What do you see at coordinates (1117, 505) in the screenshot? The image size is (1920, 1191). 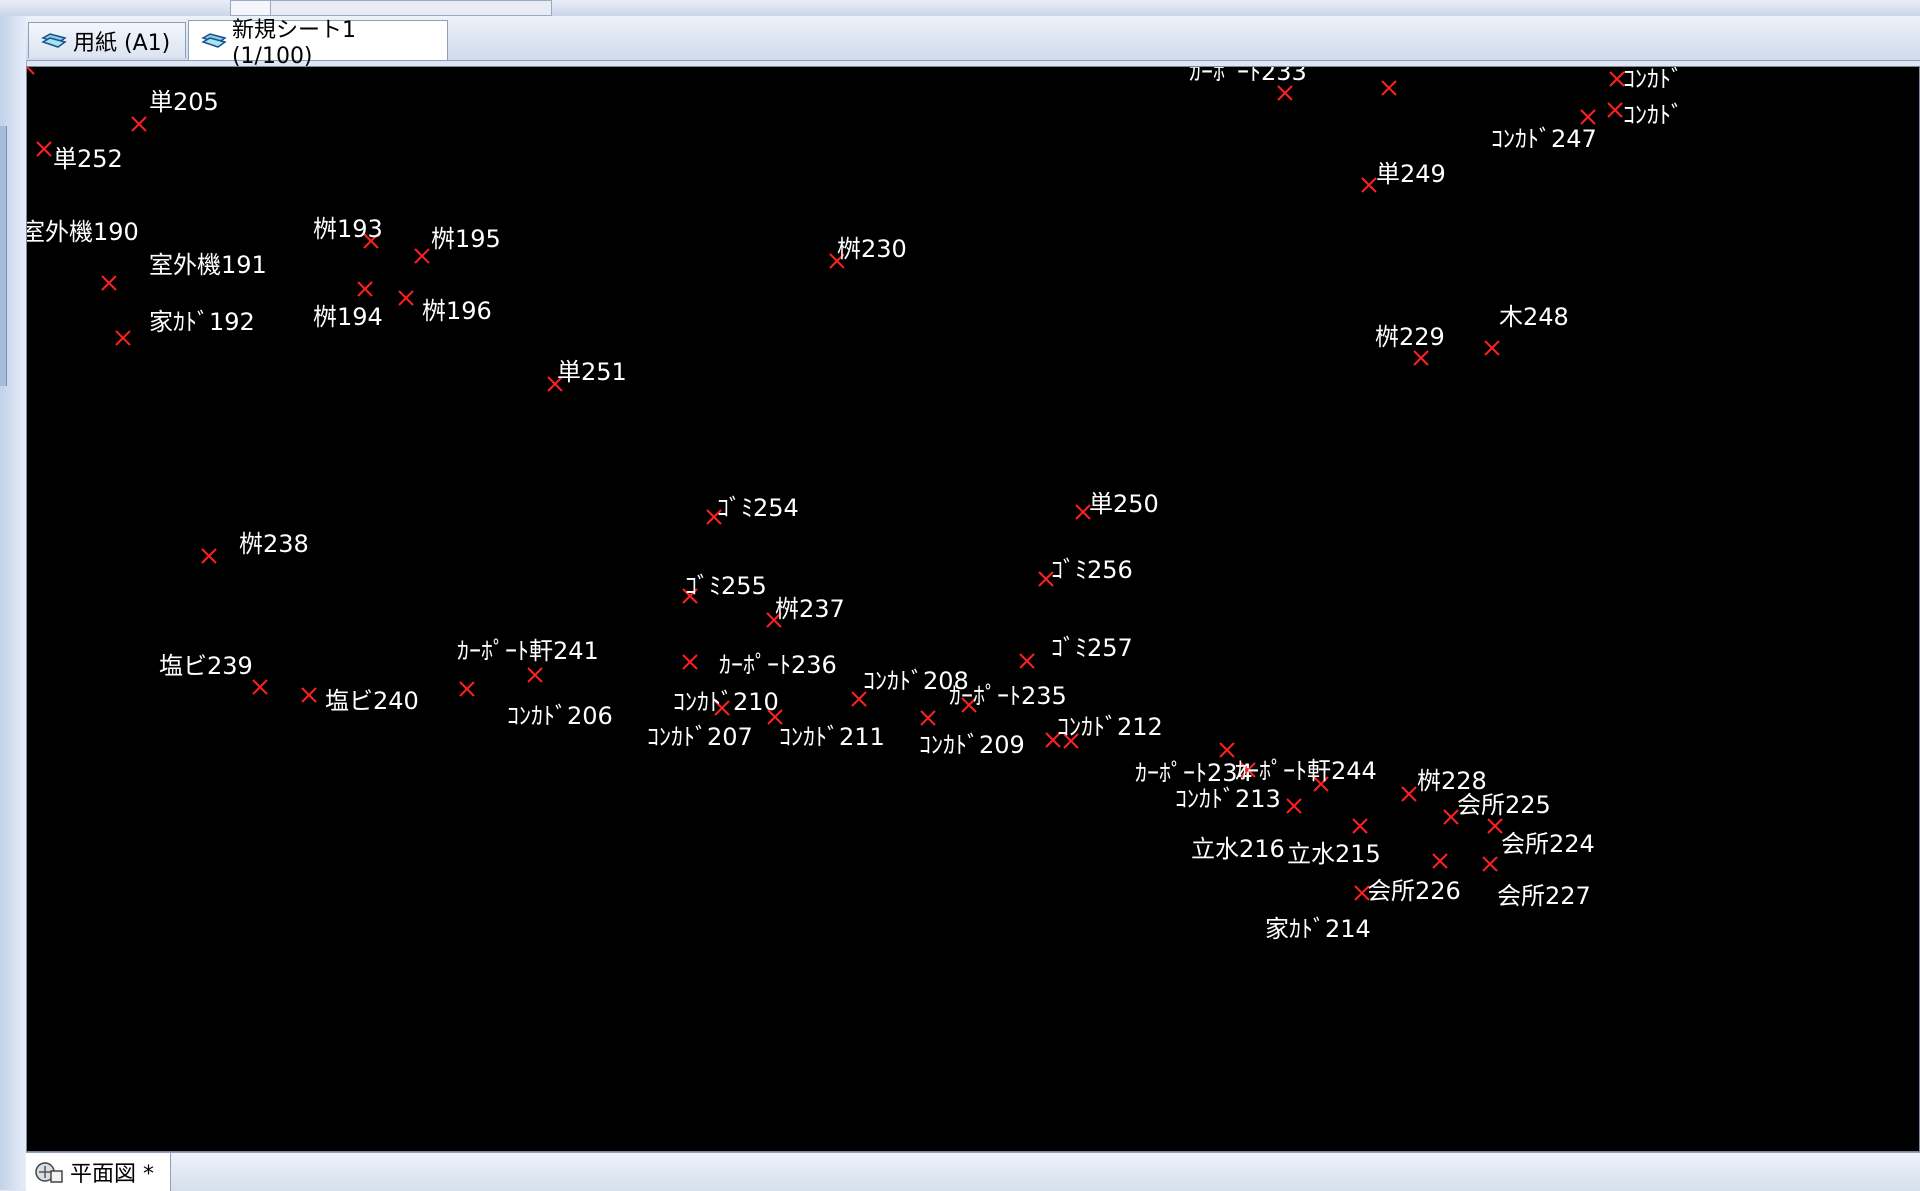 I see `survey-point: 単250` at bounding box center [1117, 505].